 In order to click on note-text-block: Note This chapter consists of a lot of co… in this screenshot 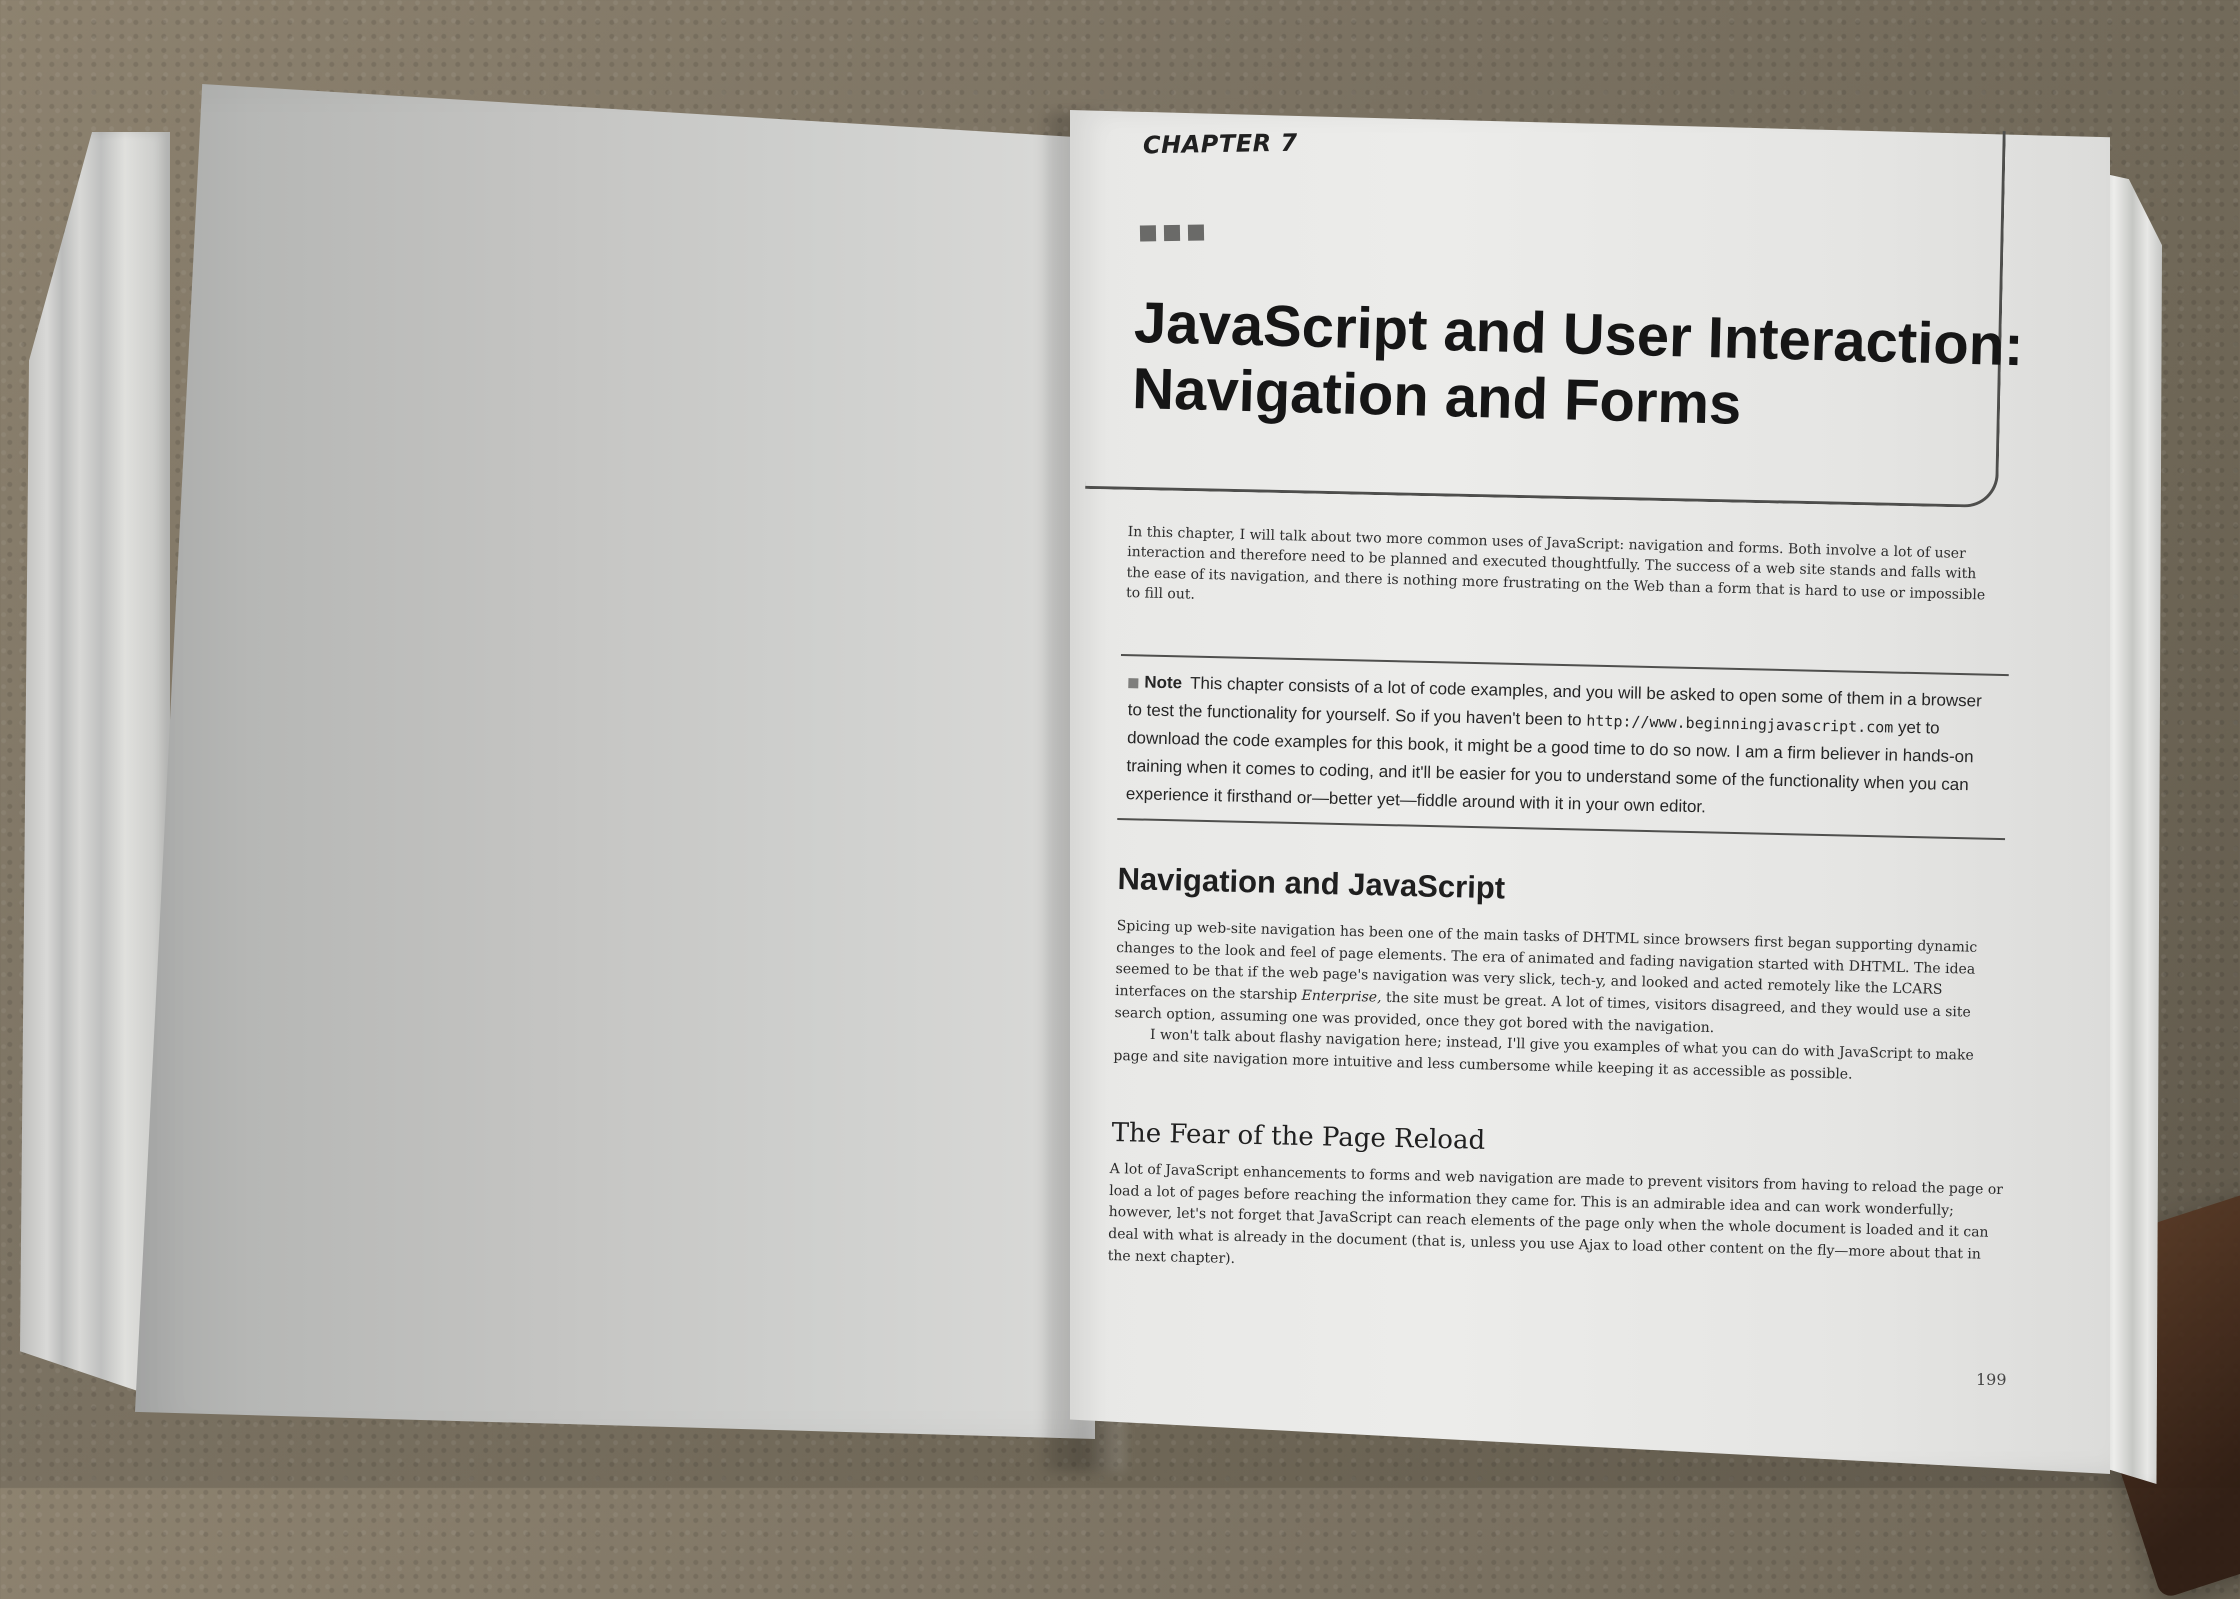, I will do `click(1556, 748)`.